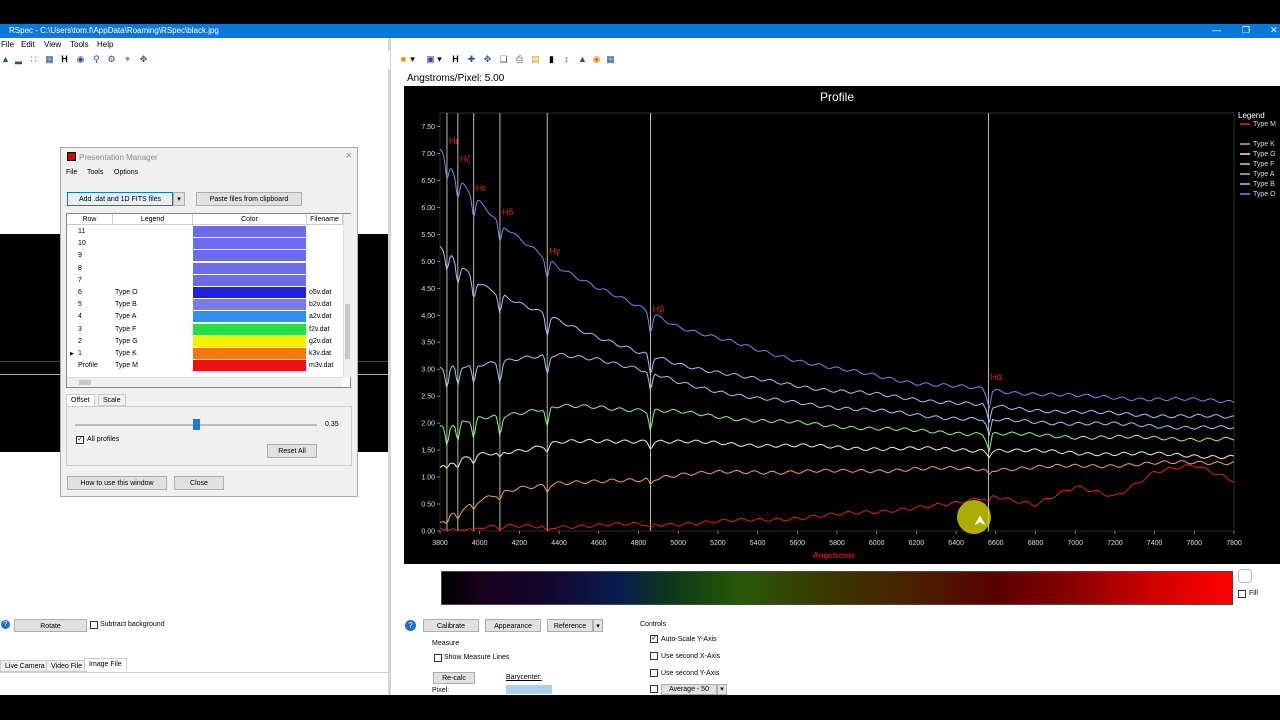  What do you see at coordinates (90, 219) in the screenshot?
I see `col-header-row: Row` at bounding box center [90, 219].